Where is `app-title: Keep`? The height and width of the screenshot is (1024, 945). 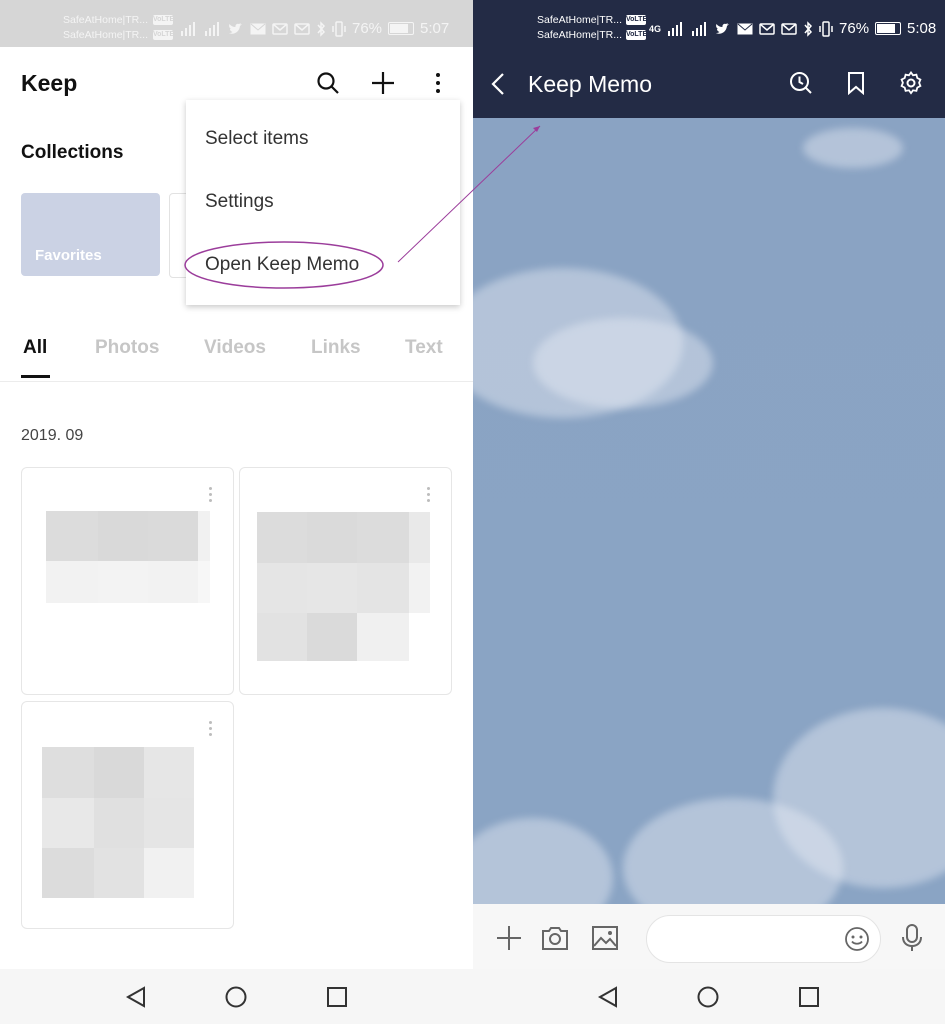
app-title: Keep is located at coordinates (49, 83).